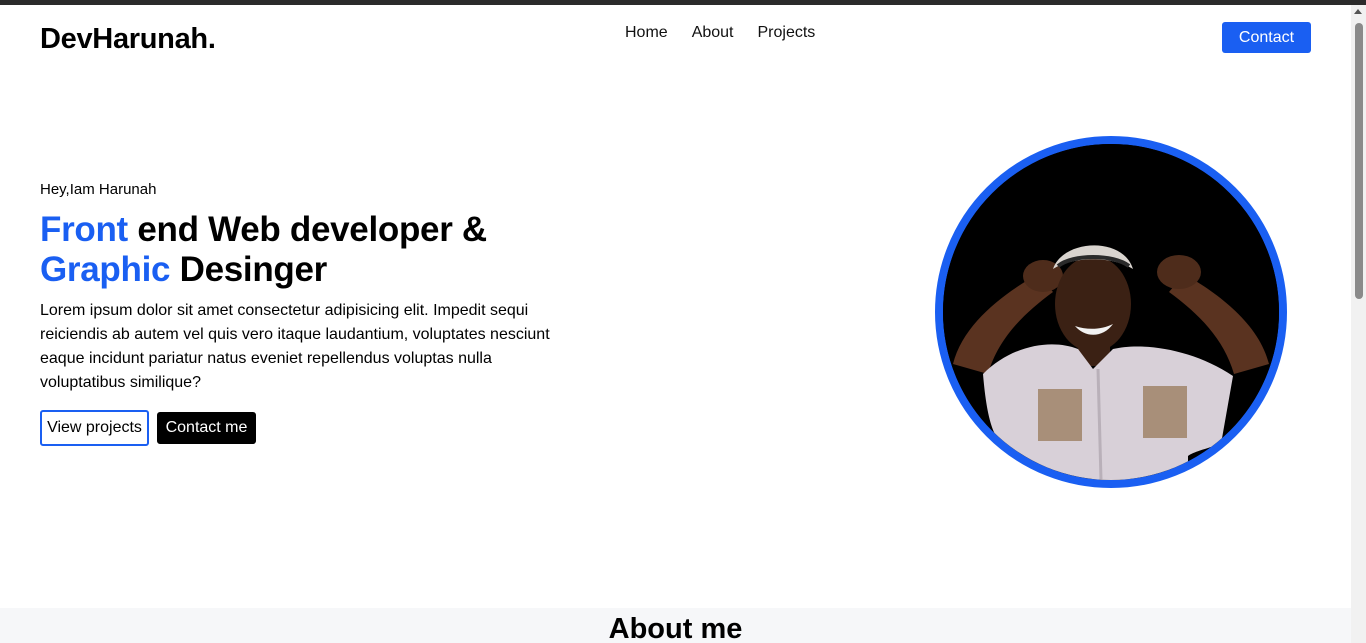  Describe the element at coordinates (94, 428) in the screenshot. I see `view-projects-button: View projects` at that location.